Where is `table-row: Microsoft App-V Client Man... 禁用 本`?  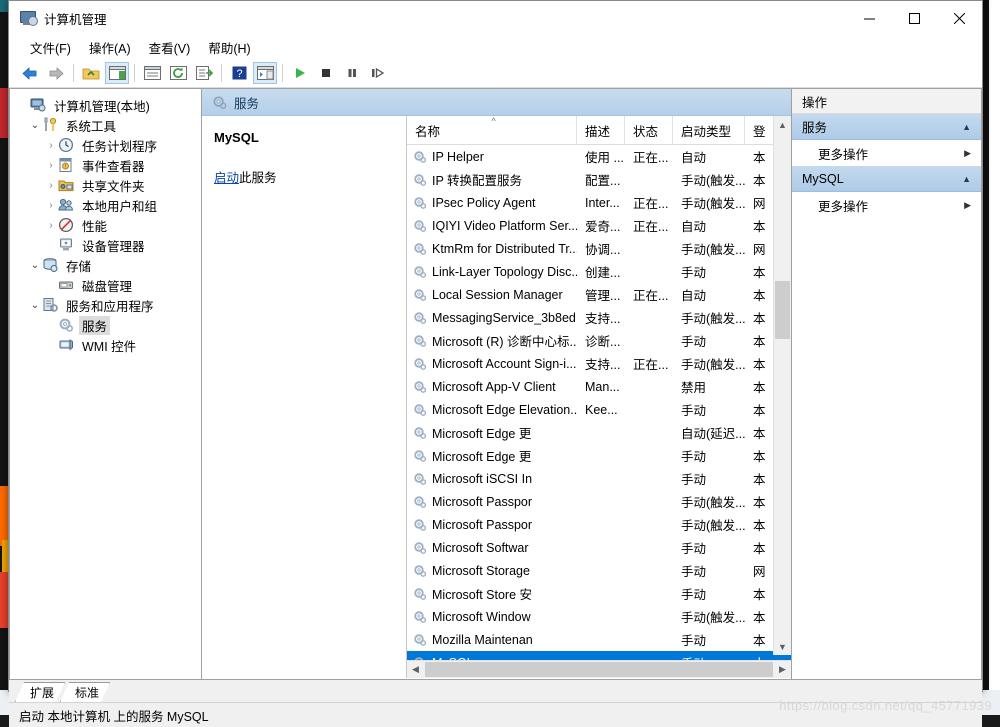
table-row: Microsoft App-V Client Man... 禁用 本 is located at coordinates (599, 386).